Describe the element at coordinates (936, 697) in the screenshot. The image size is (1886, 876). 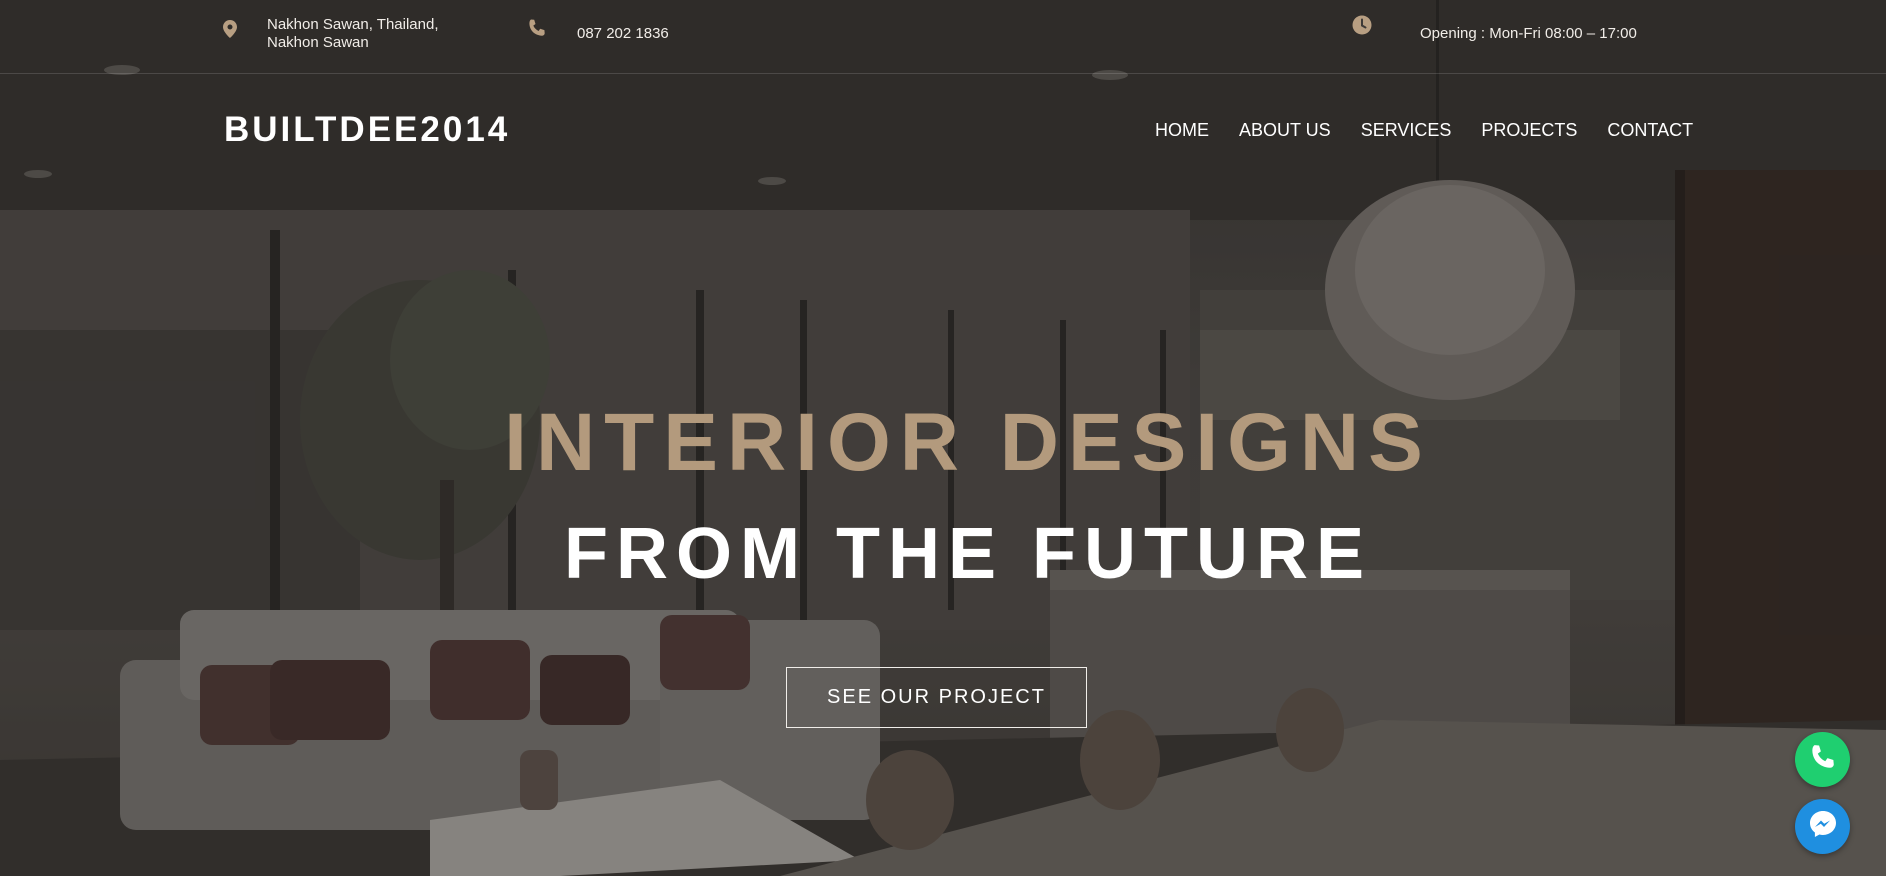
I see `see-our-project-button: SEE OUR PROJECT` at that location.